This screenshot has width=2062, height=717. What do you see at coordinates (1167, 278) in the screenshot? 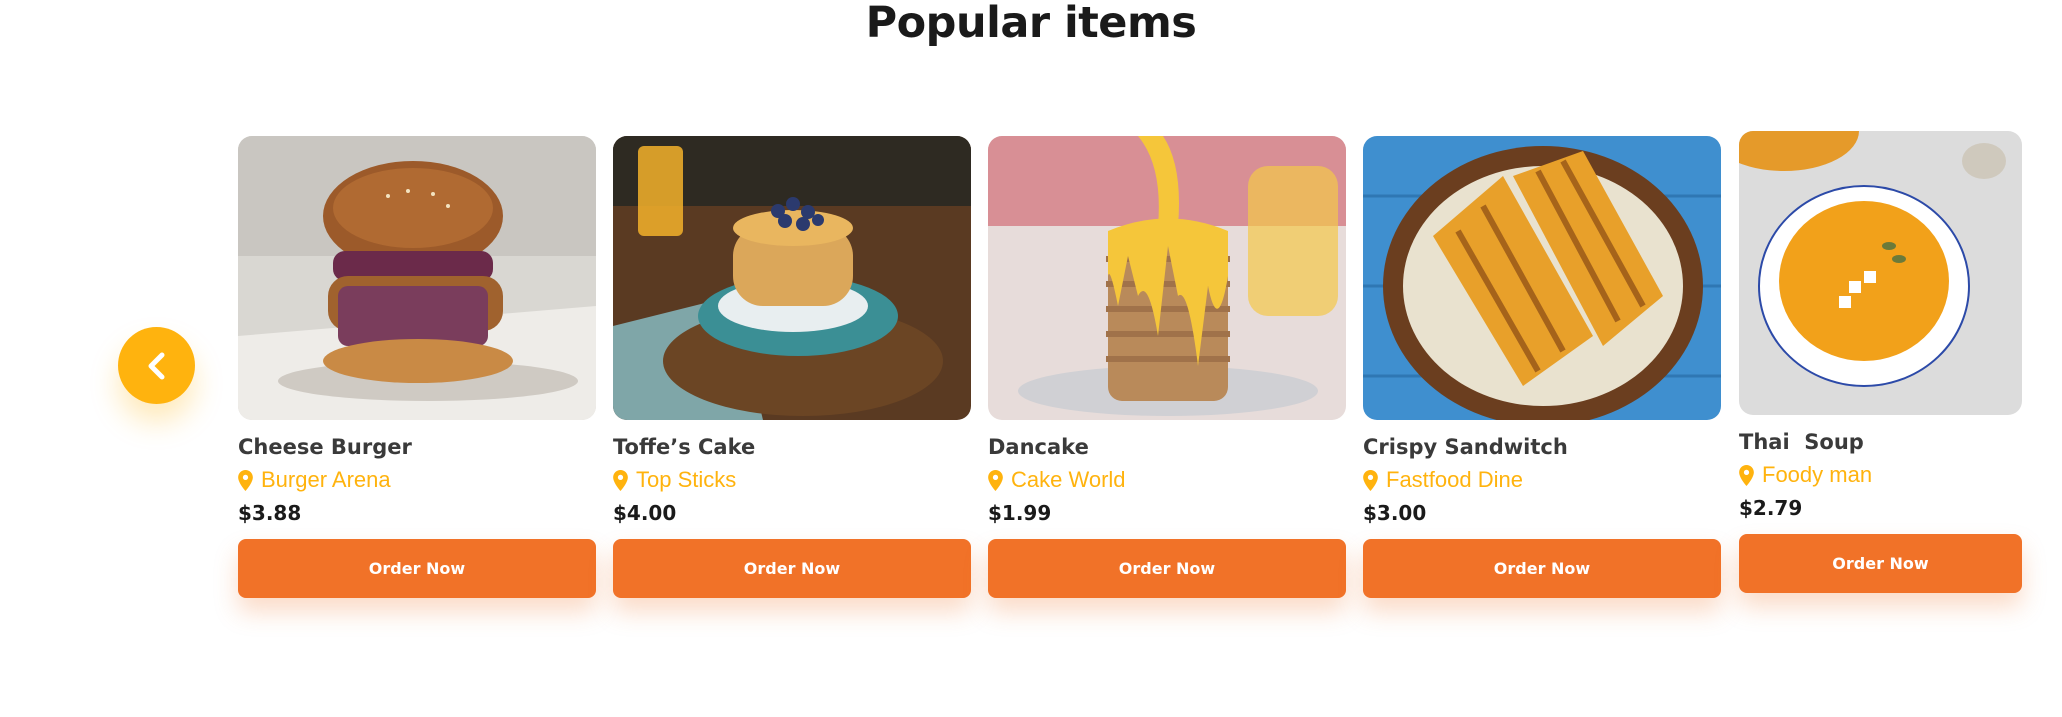
I see `dancake-image` at bounding box center [1167, 278].